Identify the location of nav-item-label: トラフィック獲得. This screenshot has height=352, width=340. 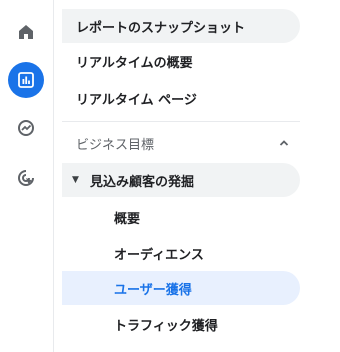
(166, 326).